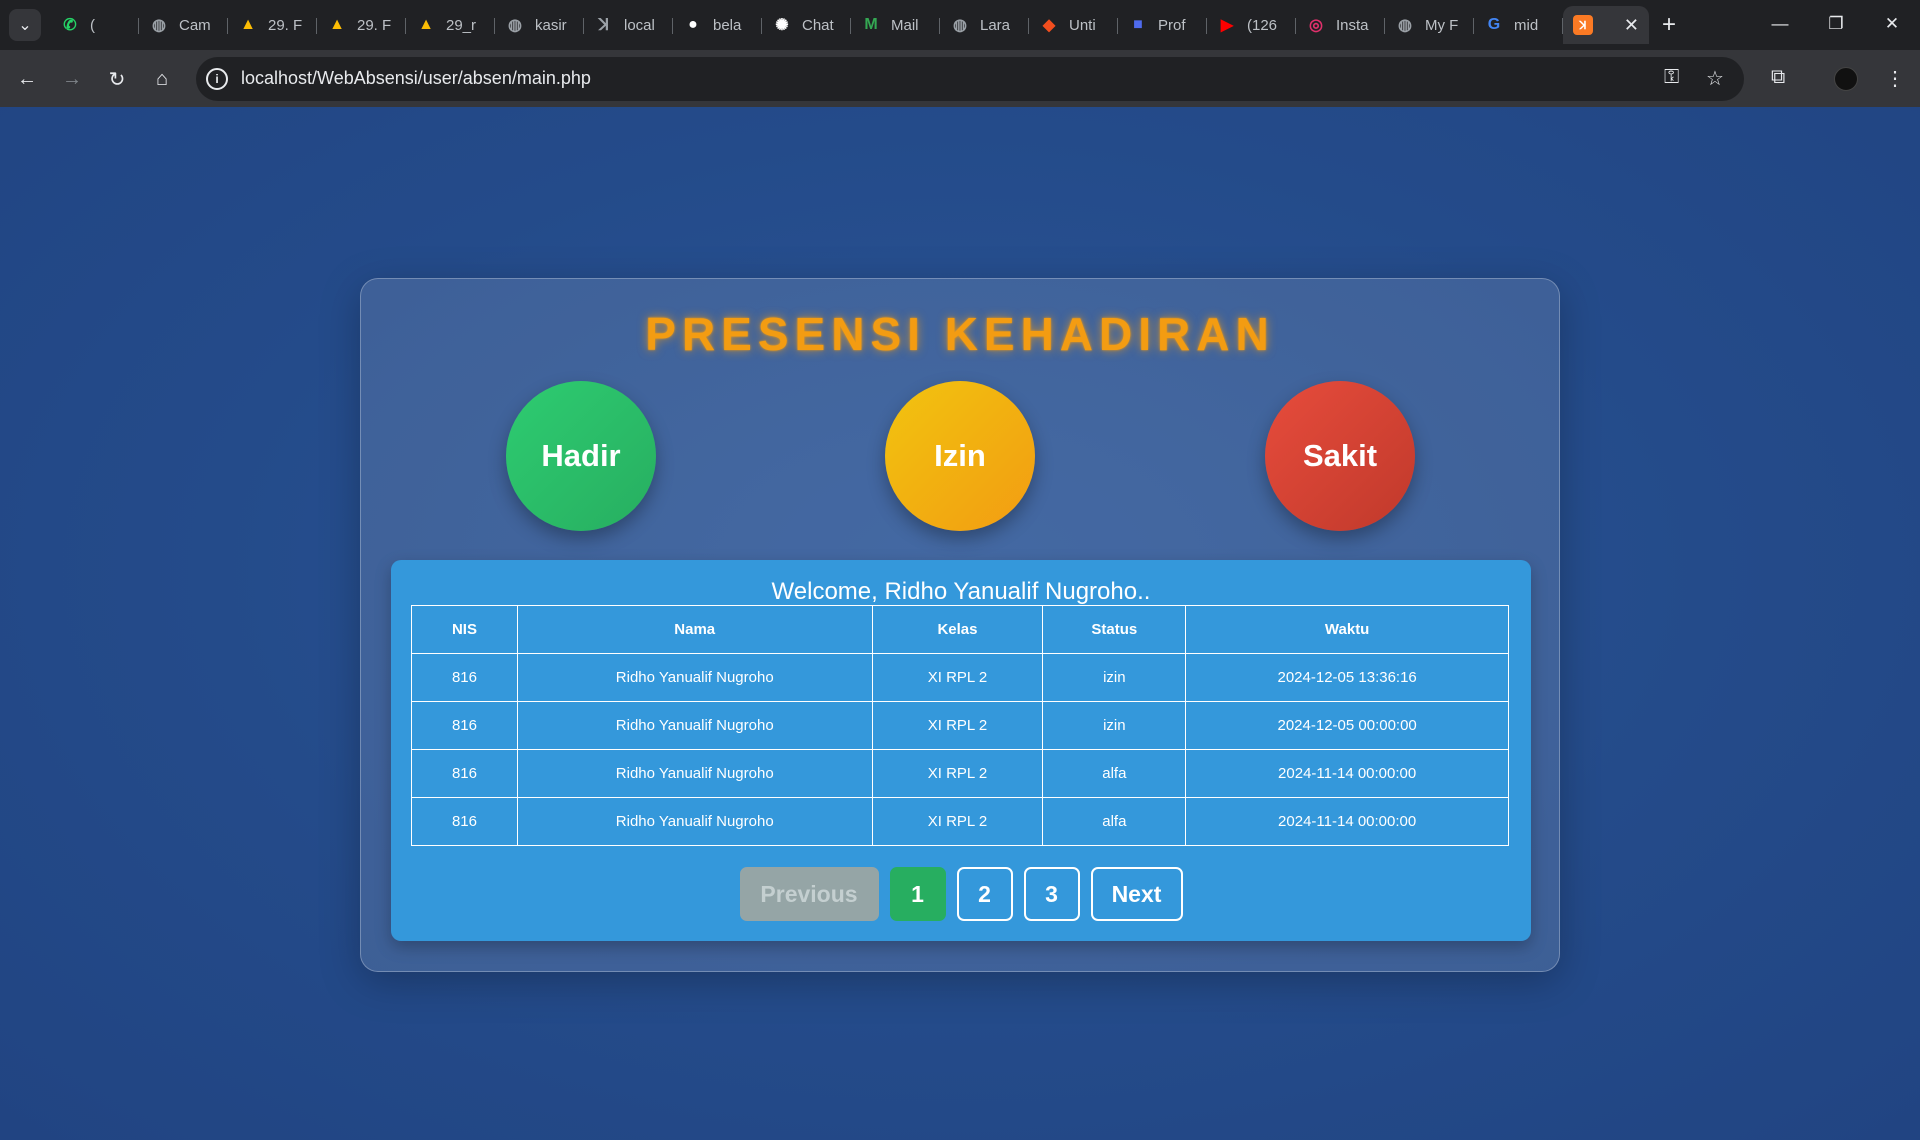  What do you see at coordinates (1405, 25) in the screenshot?
I see `globe-icon: ◍` at bounding box center [1405, 25].